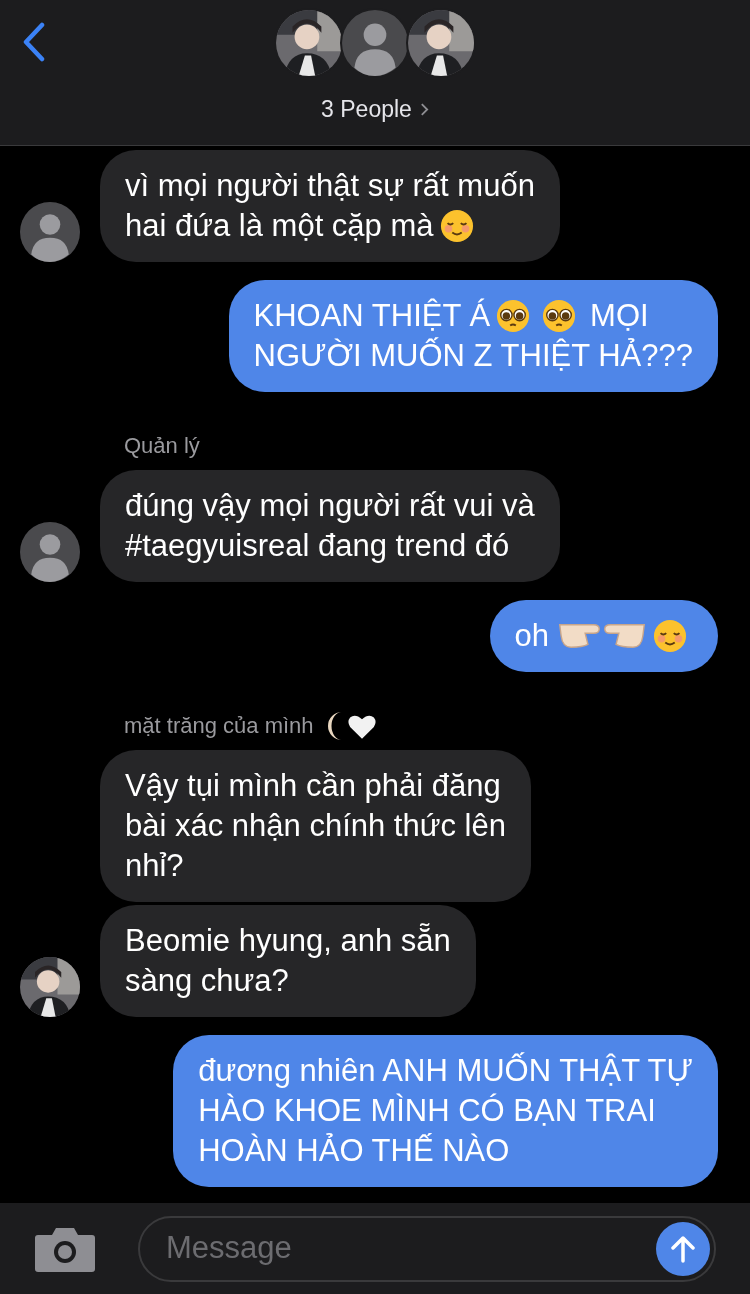 The image size is (750, 1294). I want to click on back-chevron-icon, so click(34, 42).